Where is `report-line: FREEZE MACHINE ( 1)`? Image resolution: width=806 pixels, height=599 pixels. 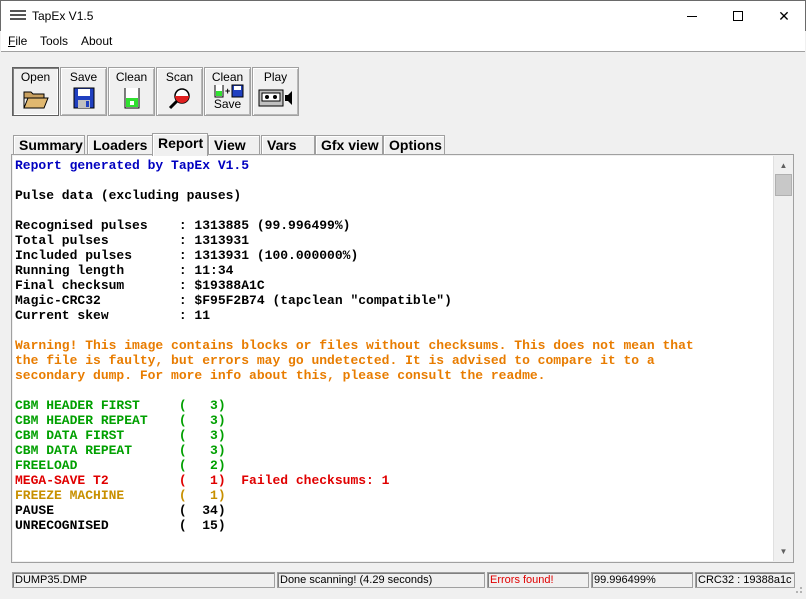
report-line: FREEZE MACHINE ( 1) is located at coordinates (120, 495).